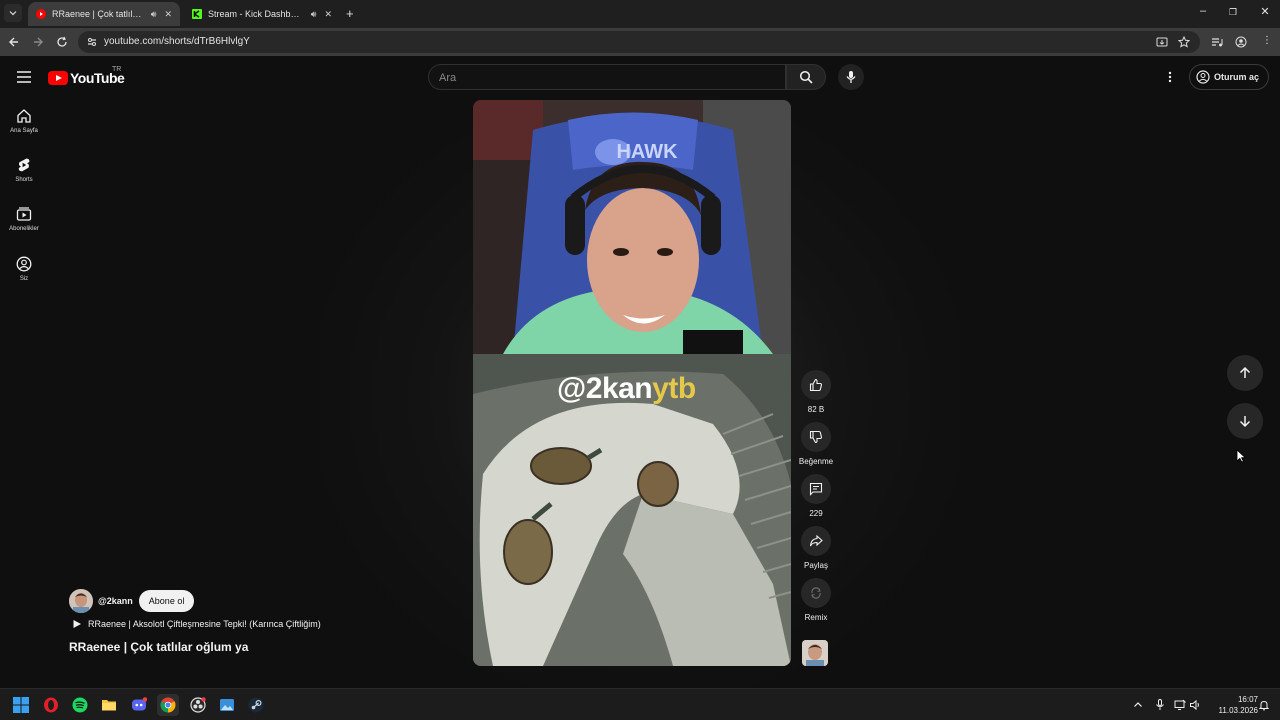 The height and width of the screenshot is (720, 1280). I want to click on sidebar-item-shorts: Shorts, so click(24, 179).